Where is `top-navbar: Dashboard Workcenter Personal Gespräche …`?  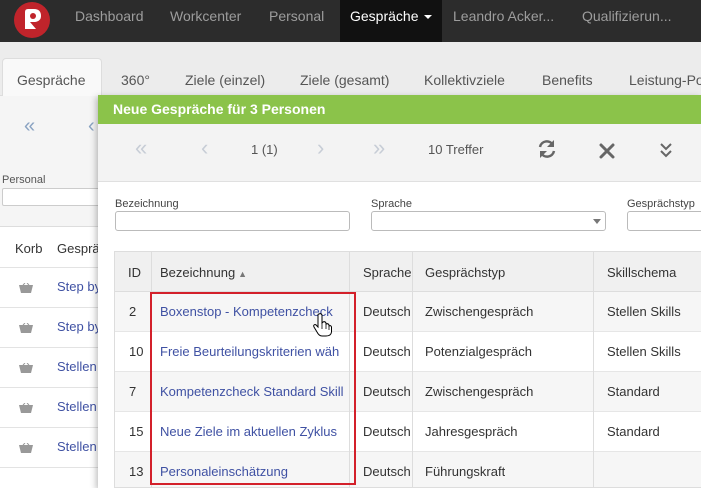
top-navbar: Dashboard Workcenter Personal Gespräche … is located at coordinates (350, 21).